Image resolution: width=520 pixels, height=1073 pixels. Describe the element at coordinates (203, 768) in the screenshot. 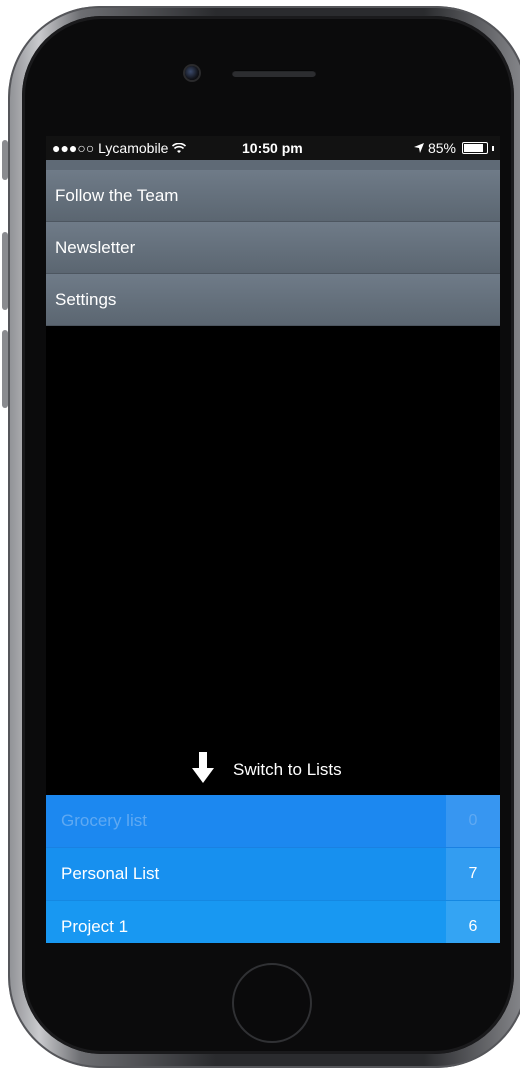

I see `arrow-down-icon` at that location.